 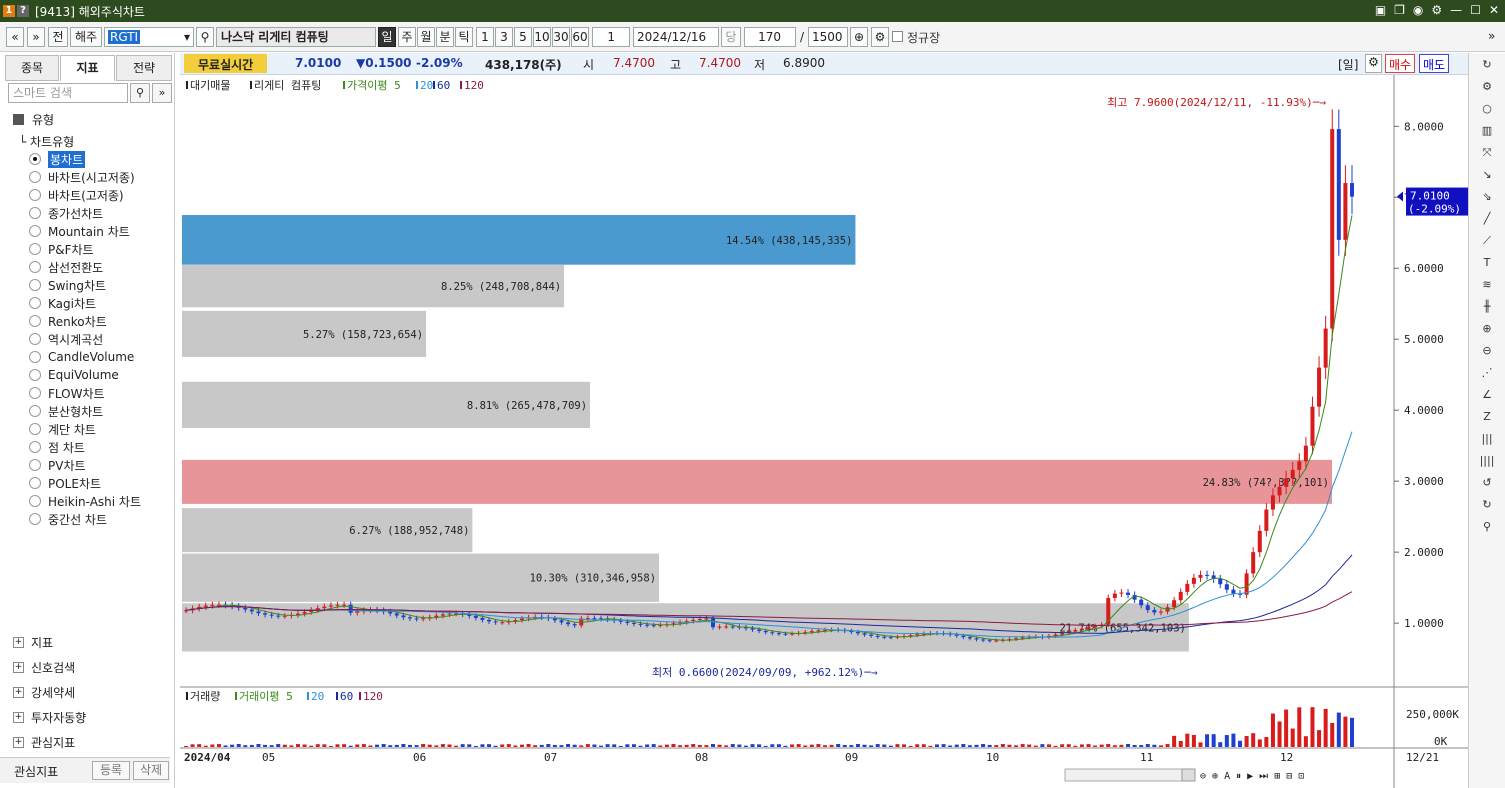 I want to click on more-icon: », so click(x=1491, y=36).